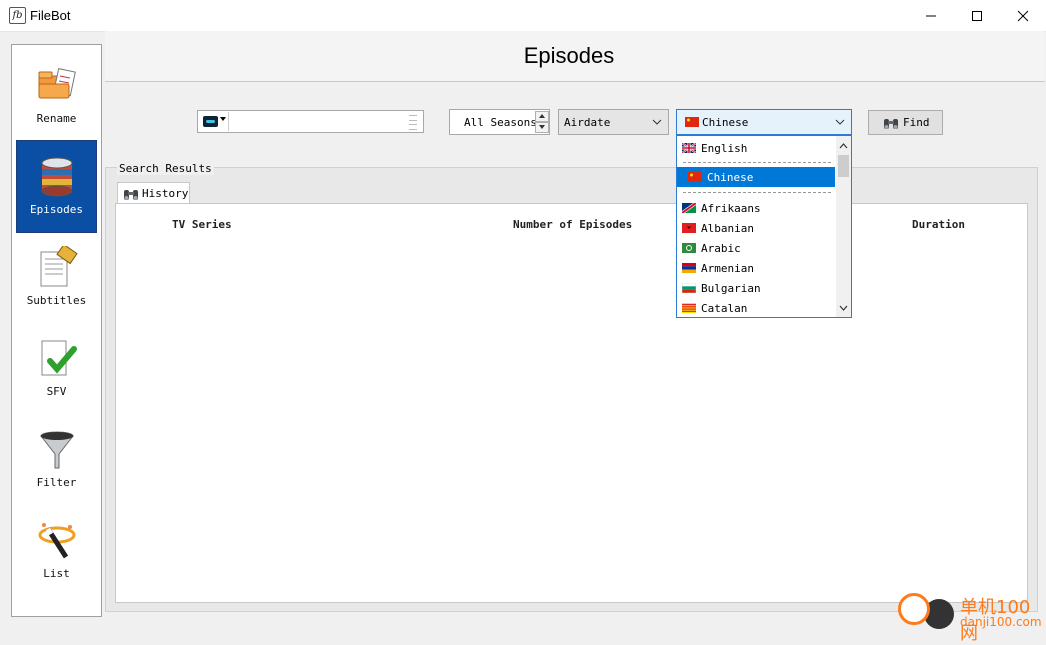 The width and height of the screenshot is (1046, 645). I want to click on maximize-button, so click(977, 15).